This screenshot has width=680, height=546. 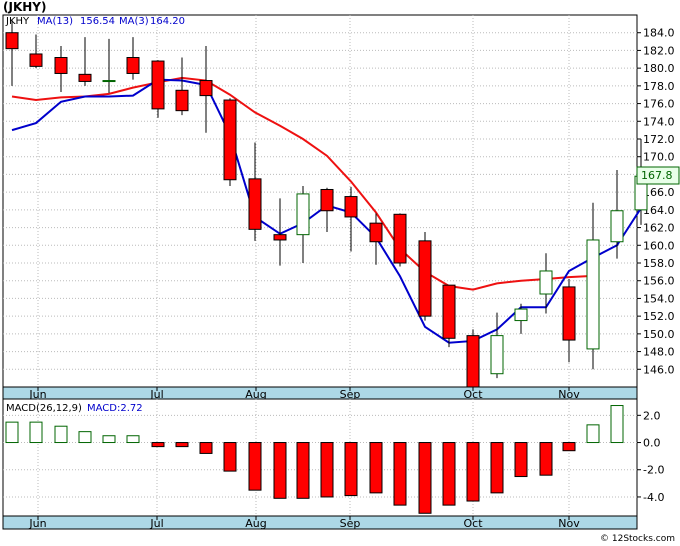 What do you see at coordinates (659, 50) in the screenshot?
I see `price-y-tick-label: 182.0` at bounding box center [659, 50].